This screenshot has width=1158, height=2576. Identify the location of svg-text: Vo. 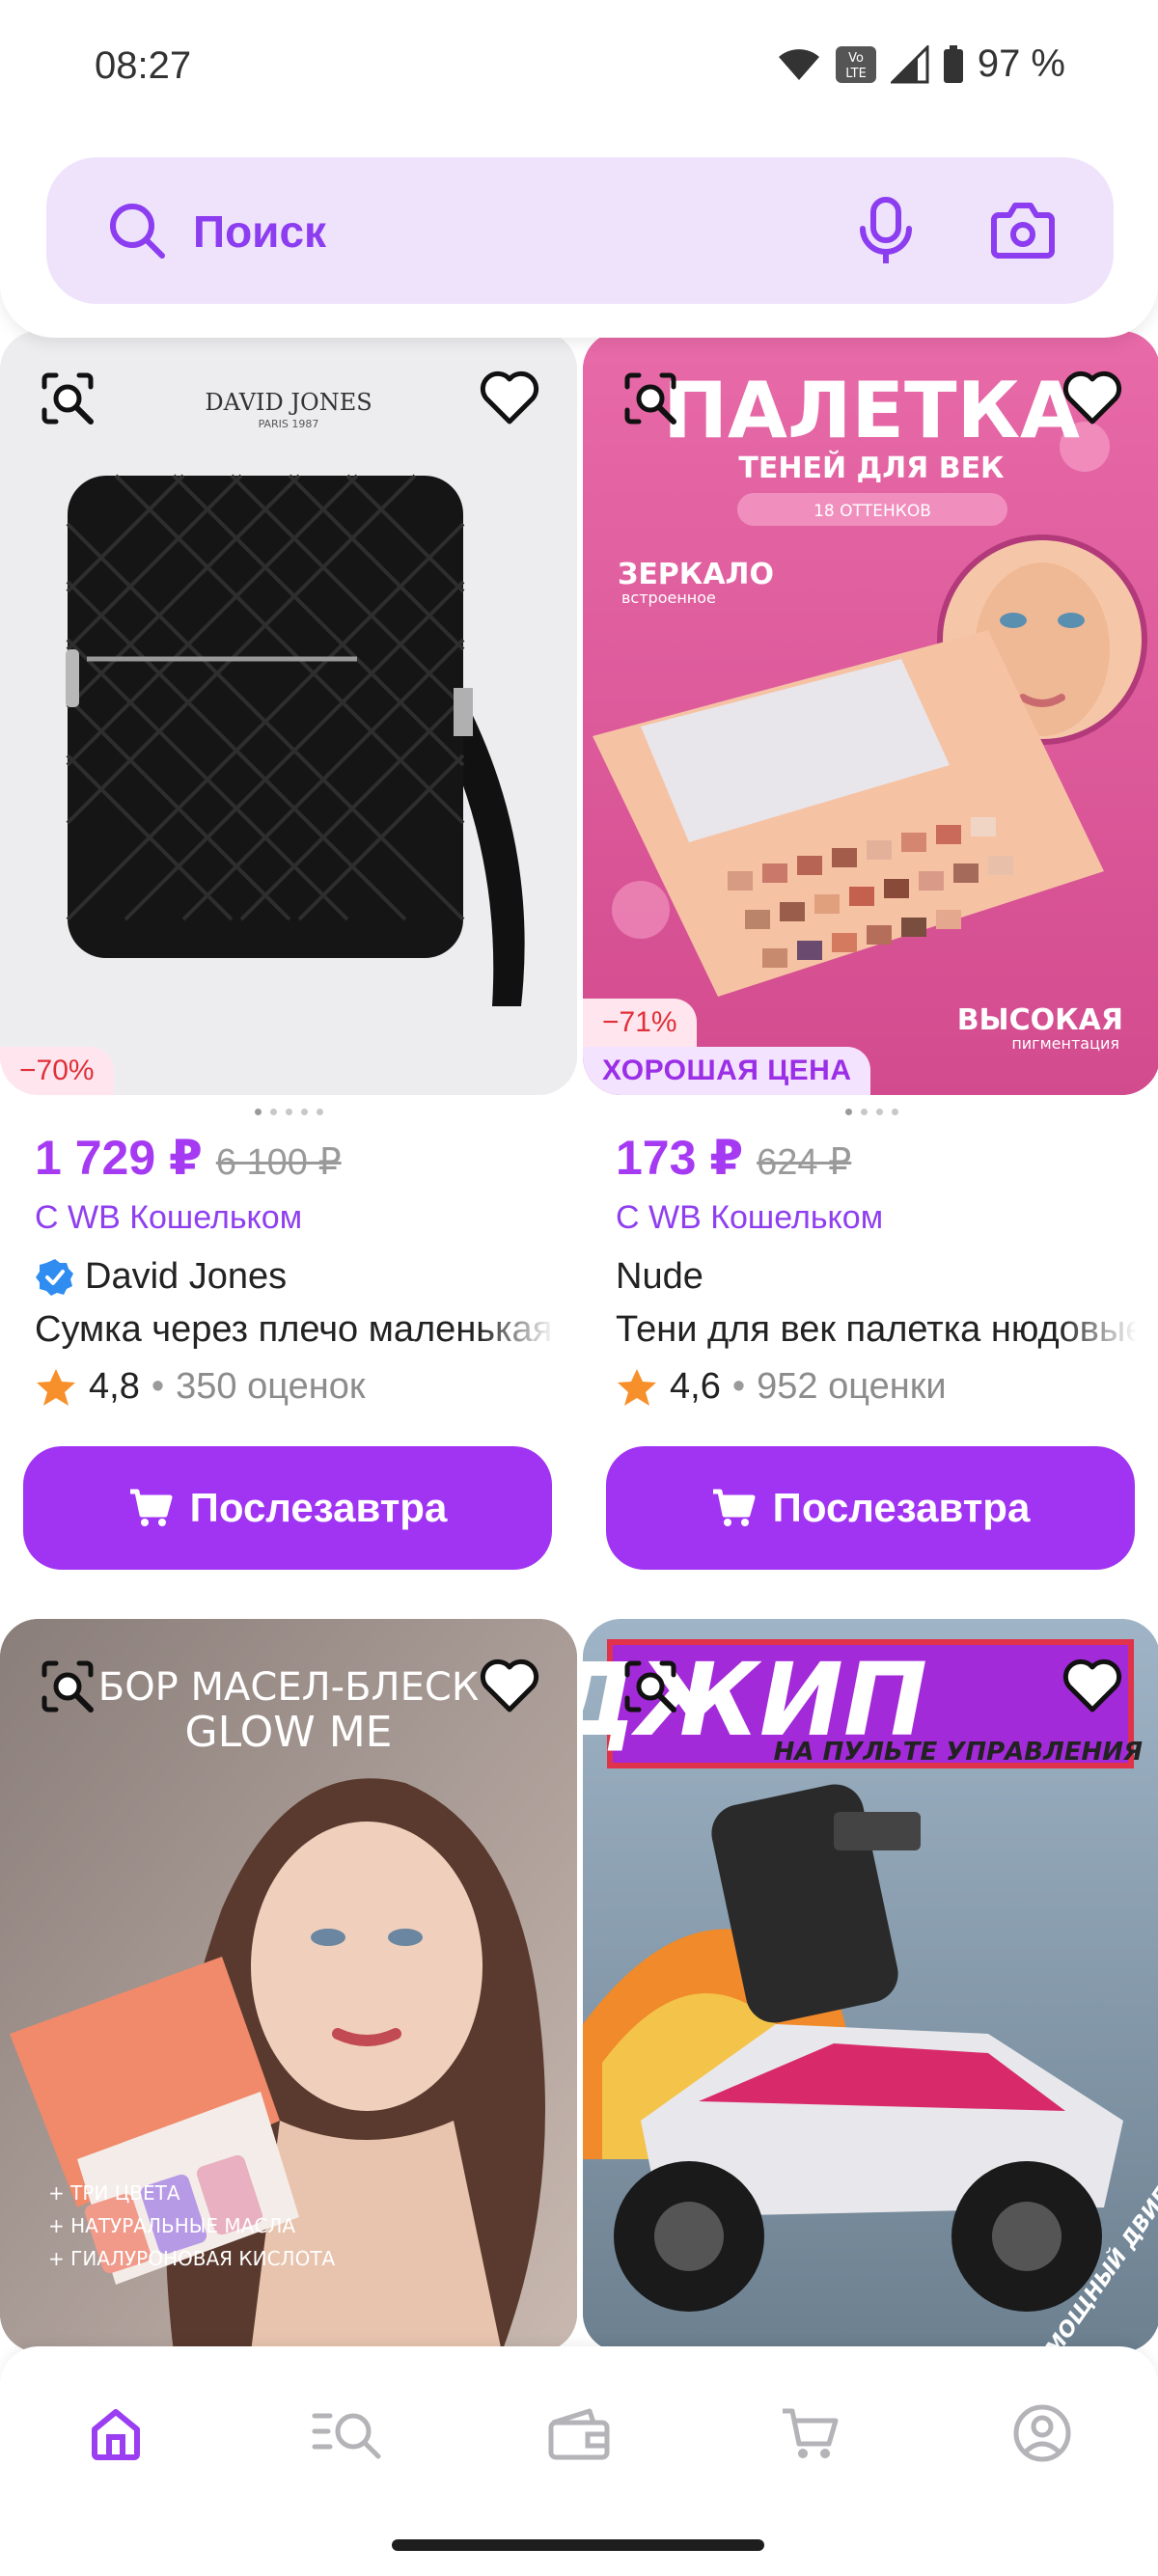
(856, 59).